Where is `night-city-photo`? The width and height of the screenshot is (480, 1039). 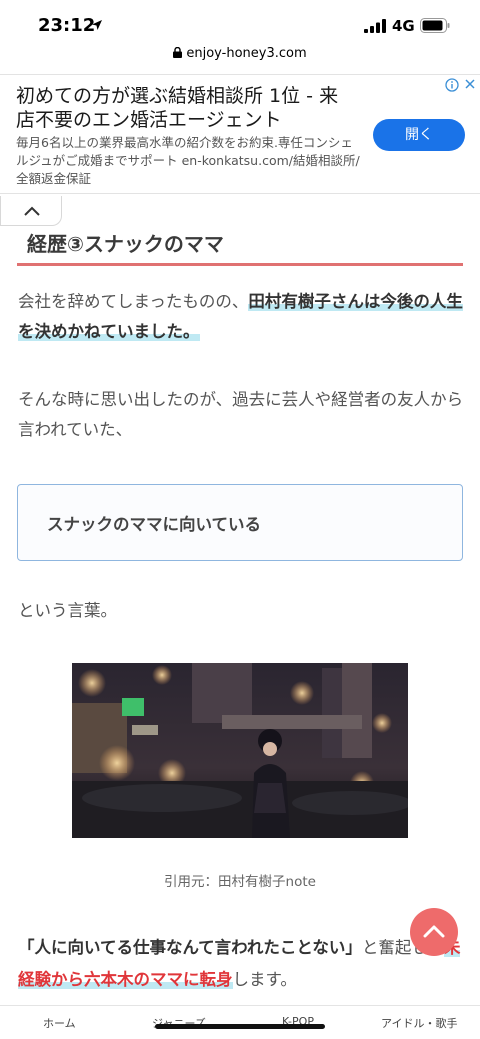 night-city-photo is located at coordinates (240, 750).